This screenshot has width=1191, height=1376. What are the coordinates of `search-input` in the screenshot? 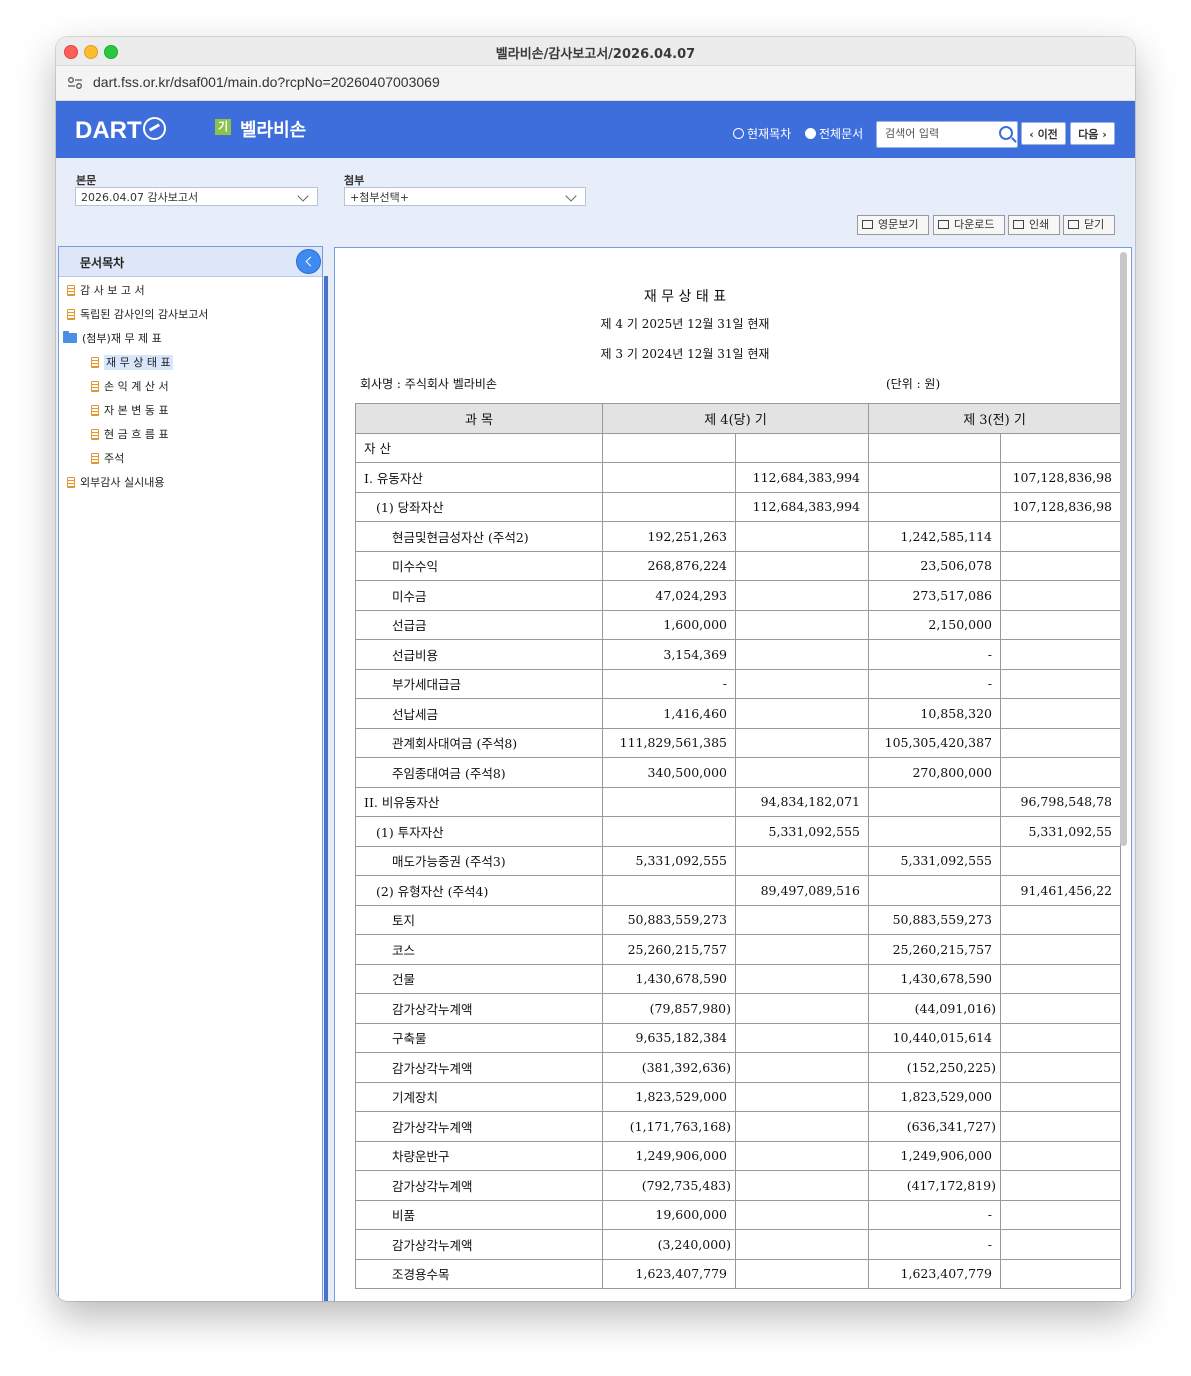 It's located at (939, 133).